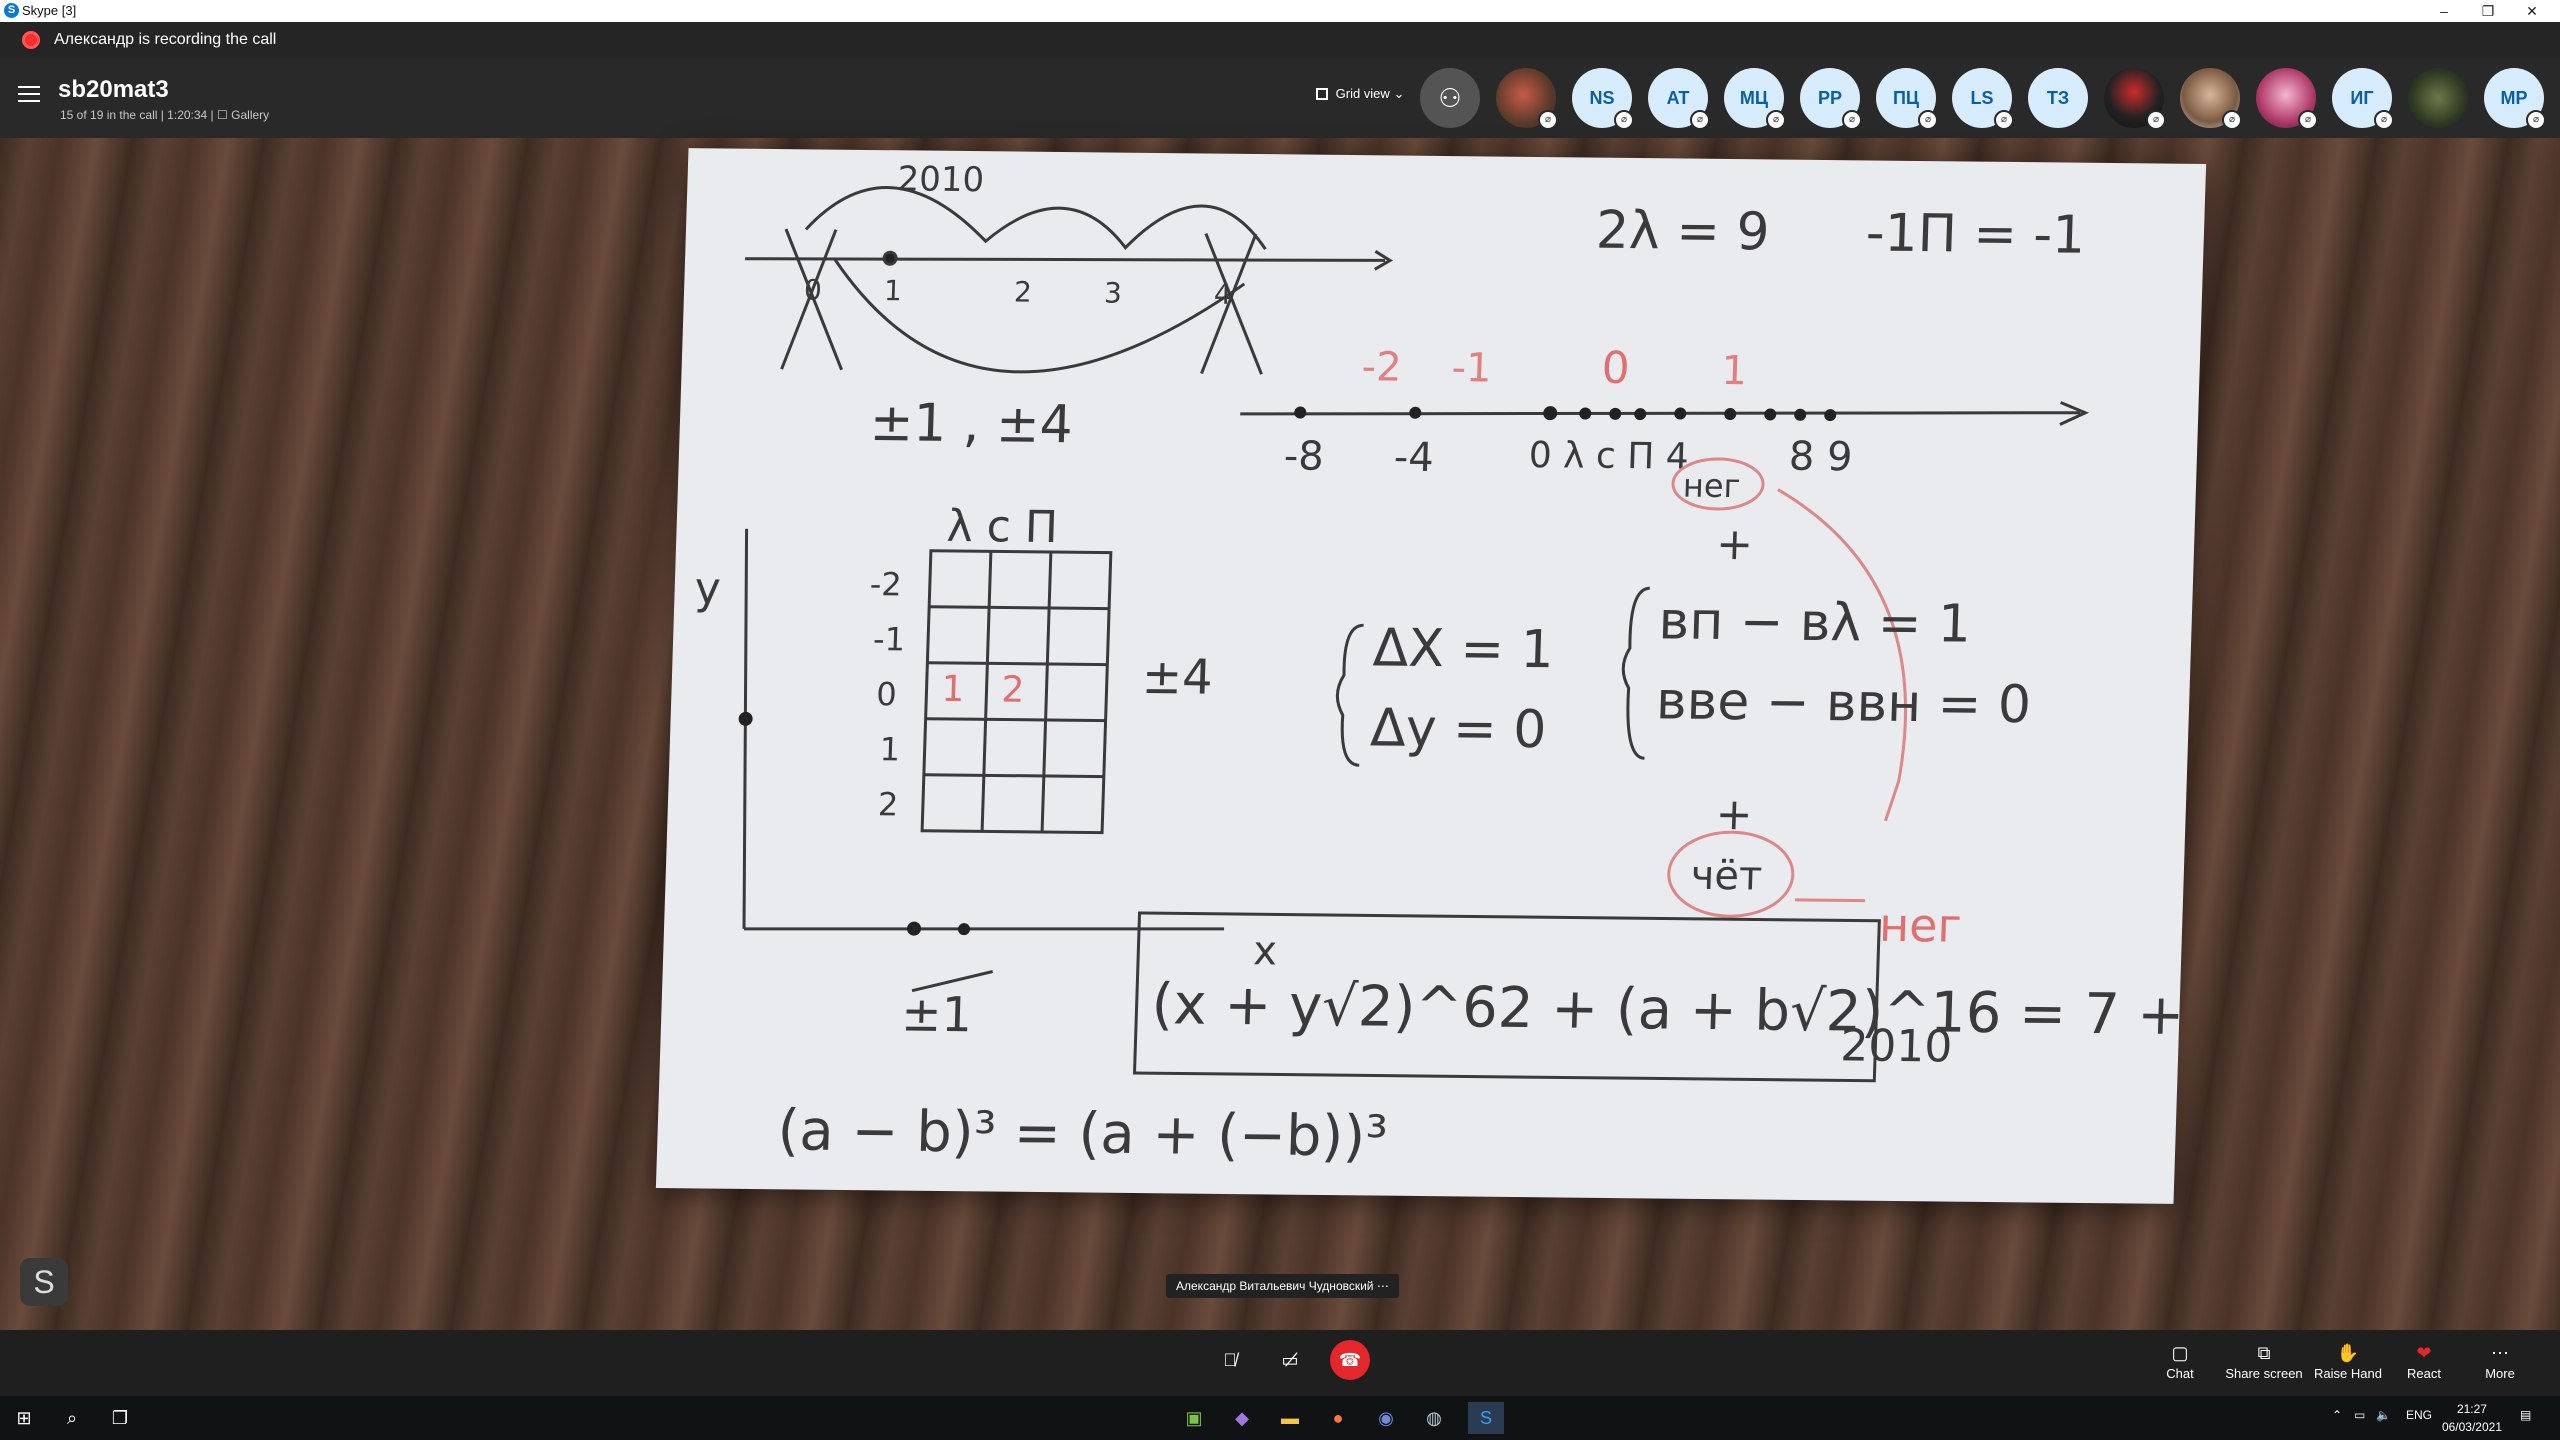 This screenshot has width=2560, height=1440. I want to click on task-view-button: ❐, so click(120, 1418).